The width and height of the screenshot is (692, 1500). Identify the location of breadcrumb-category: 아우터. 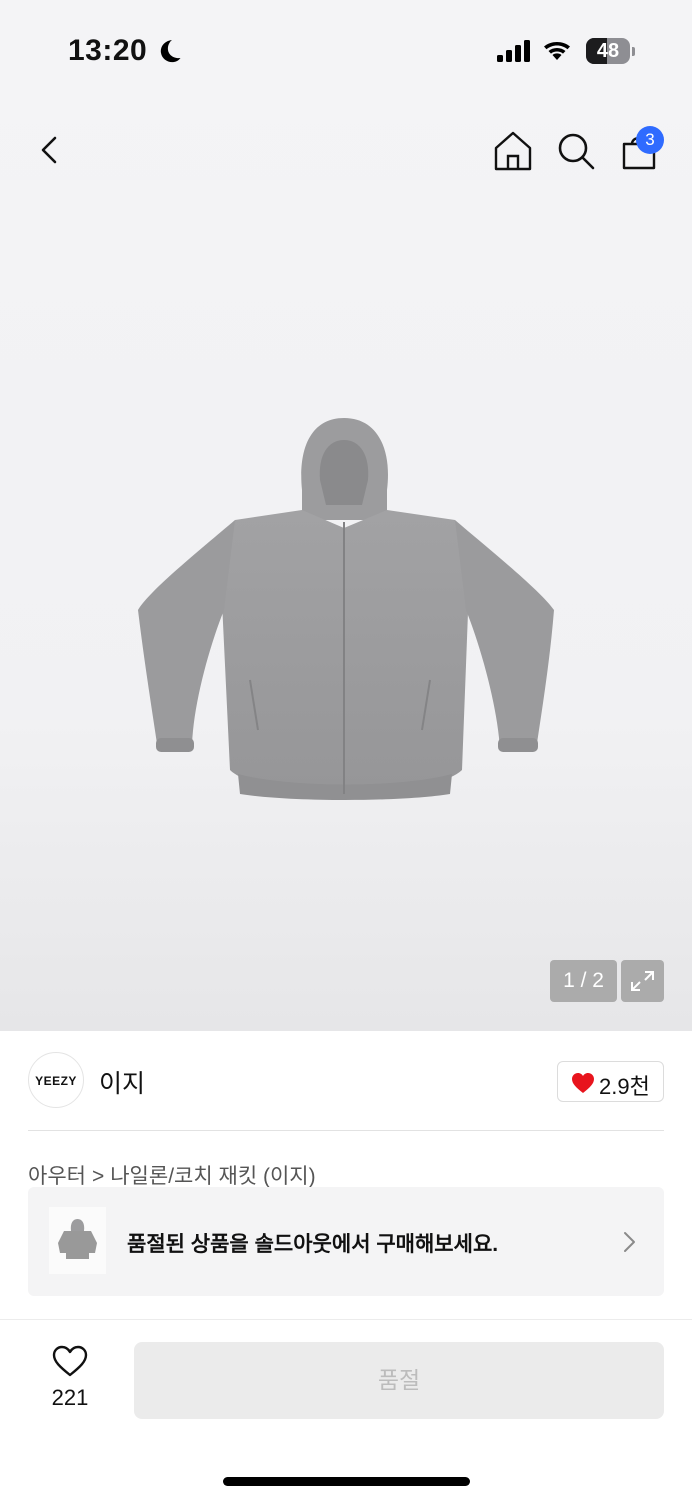
(57, 1176).